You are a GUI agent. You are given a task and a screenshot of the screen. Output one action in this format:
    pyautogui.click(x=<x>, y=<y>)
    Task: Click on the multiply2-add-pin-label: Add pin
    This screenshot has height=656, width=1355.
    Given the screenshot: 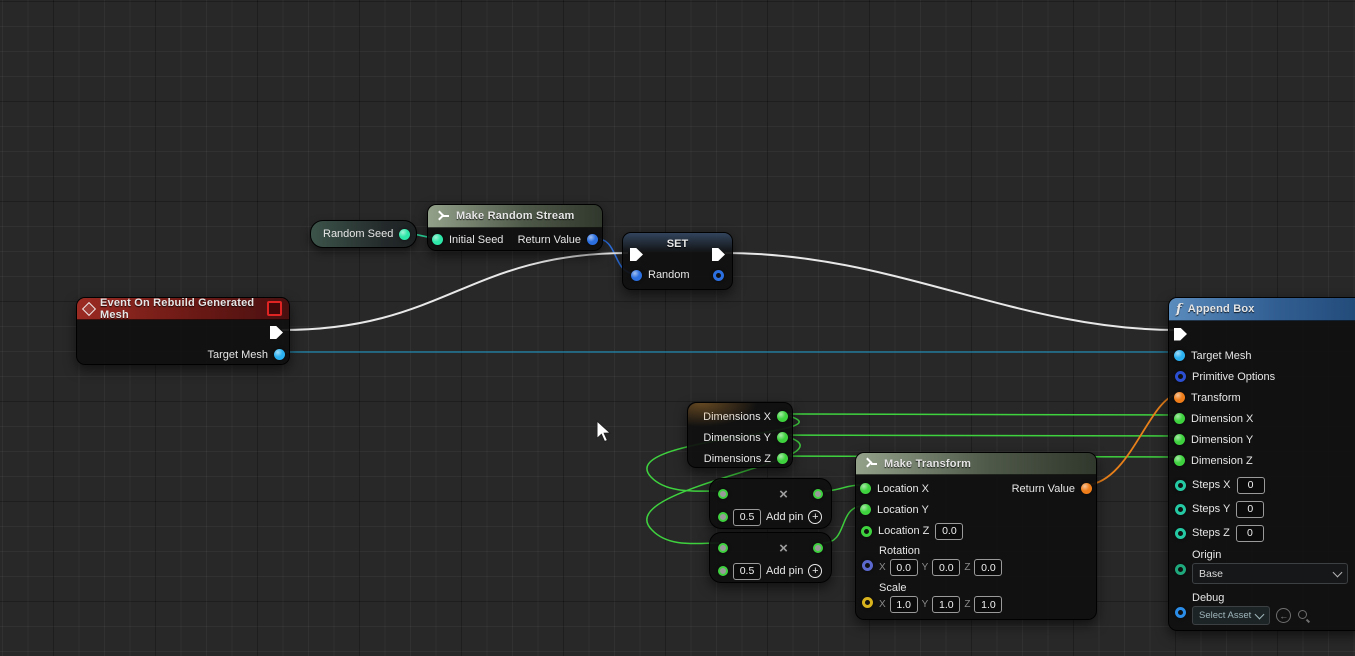 What is the action you would take?
    pyautogui.click(x=785, y=571)
    